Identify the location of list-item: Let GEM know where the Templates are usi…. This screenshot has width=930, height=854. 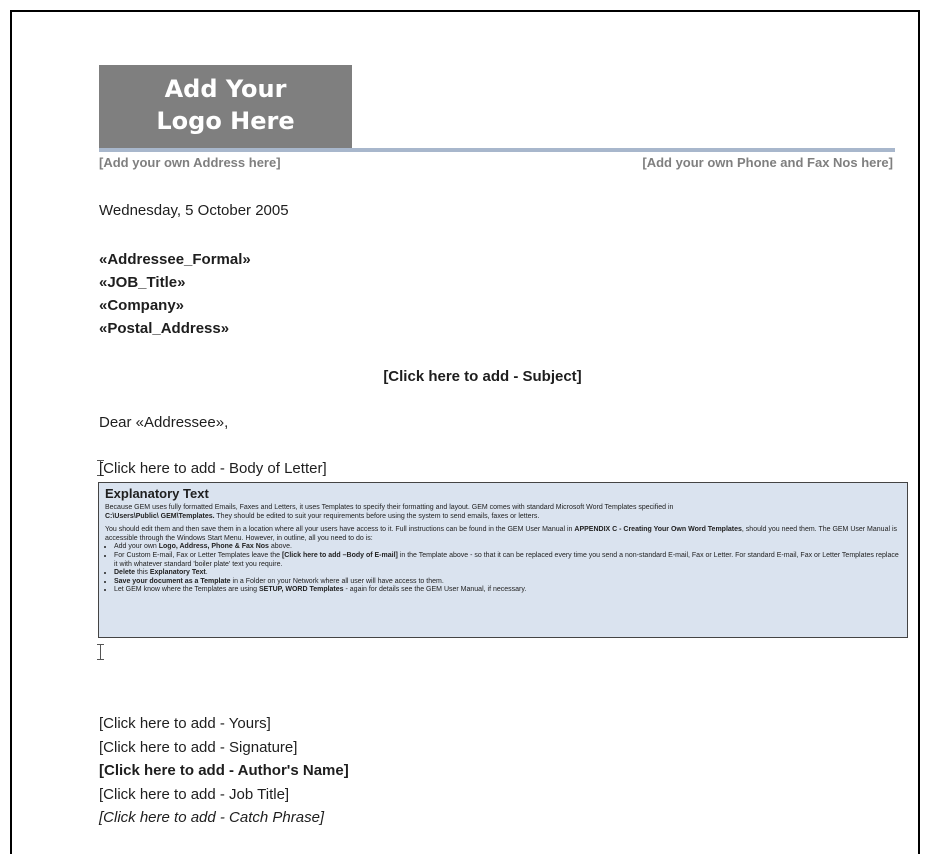
(507, 590).